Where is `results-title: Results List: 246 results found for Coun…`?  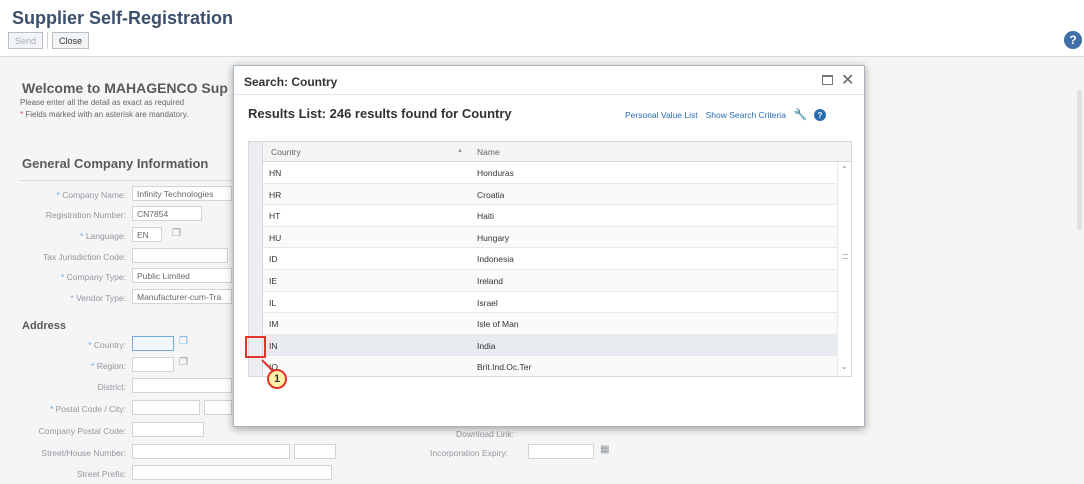 results-title: Results List: 246 results found for Coun… is located at coordinates (380, 113).